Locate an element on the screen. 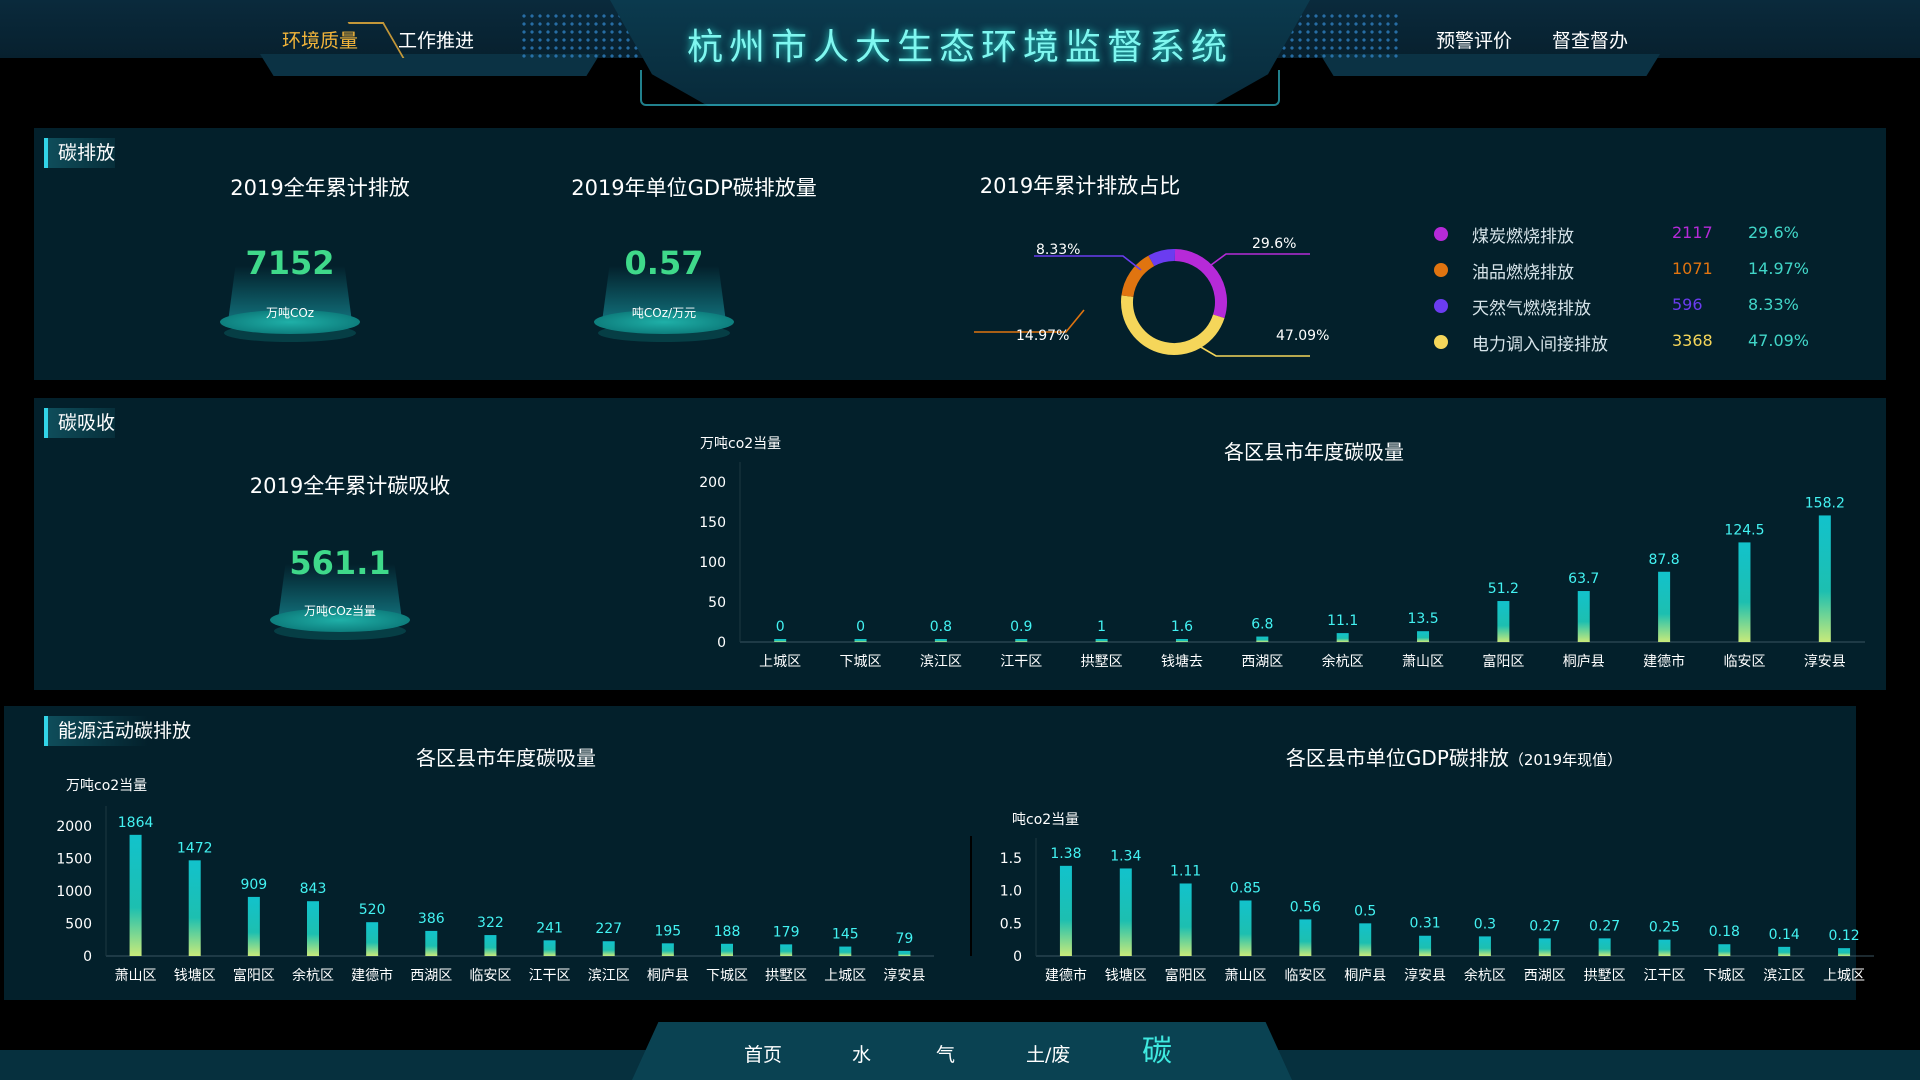 The height and width of the screenshot is (1080, 1920). legend-percent: 8.33% is located at coordinates (1773, 304).